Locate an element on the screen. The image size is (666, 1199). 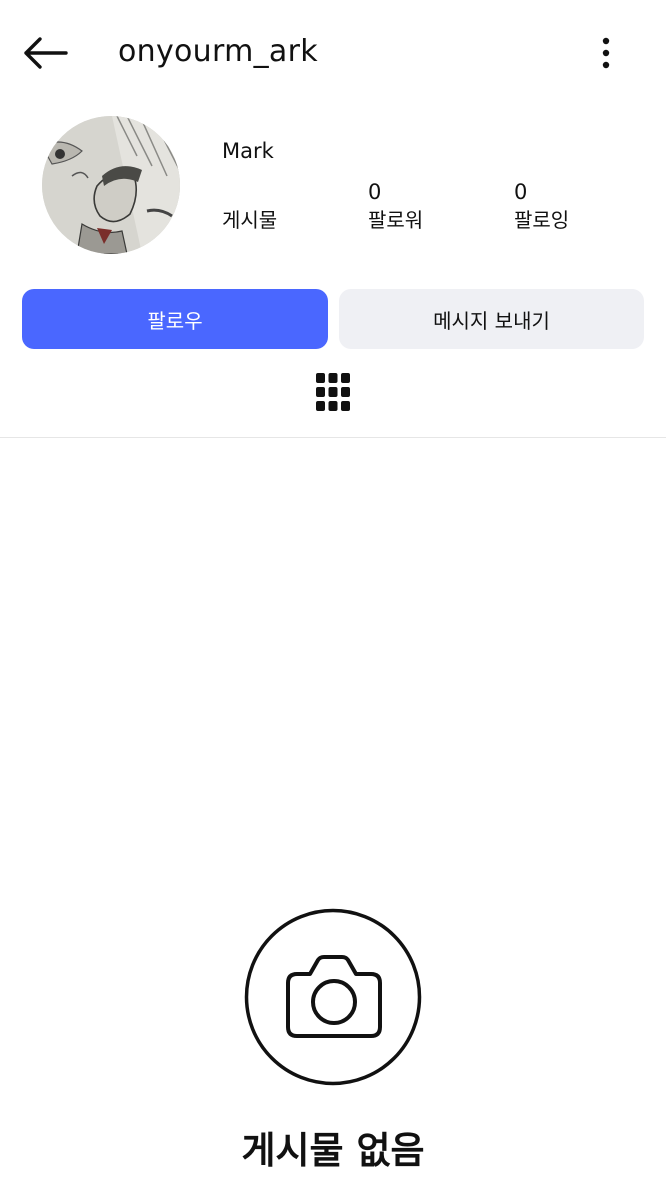
grid-icon is located at coordinates (333, 392).